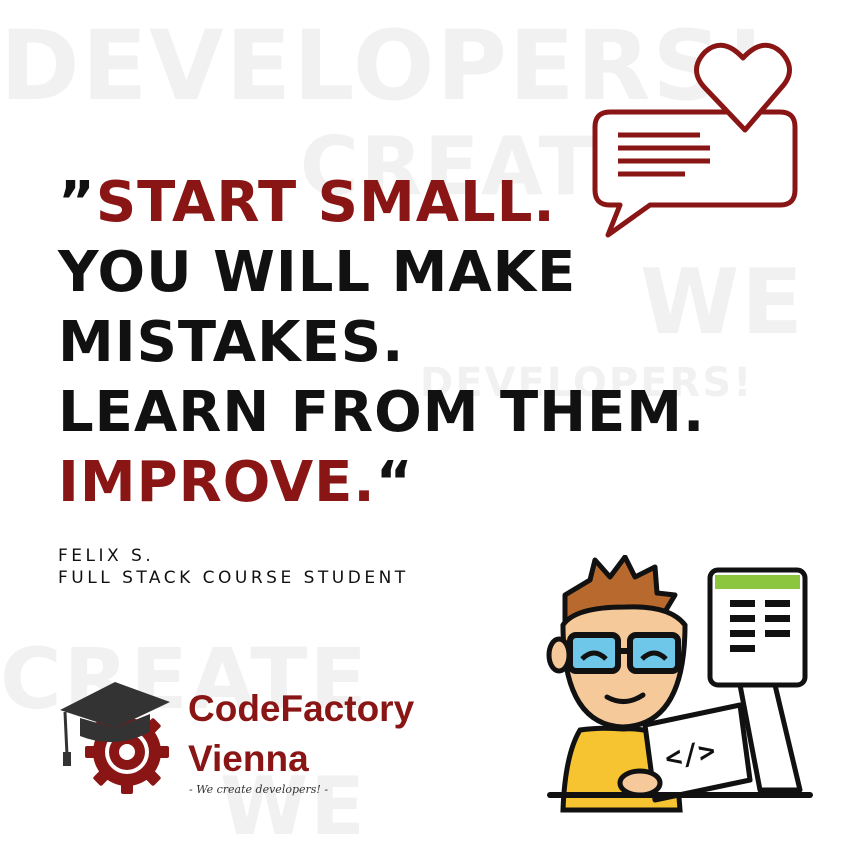 This screenshot has width=843, height=853. I want to click on brand-tagline: - We create developers! -, so click(259, 789).